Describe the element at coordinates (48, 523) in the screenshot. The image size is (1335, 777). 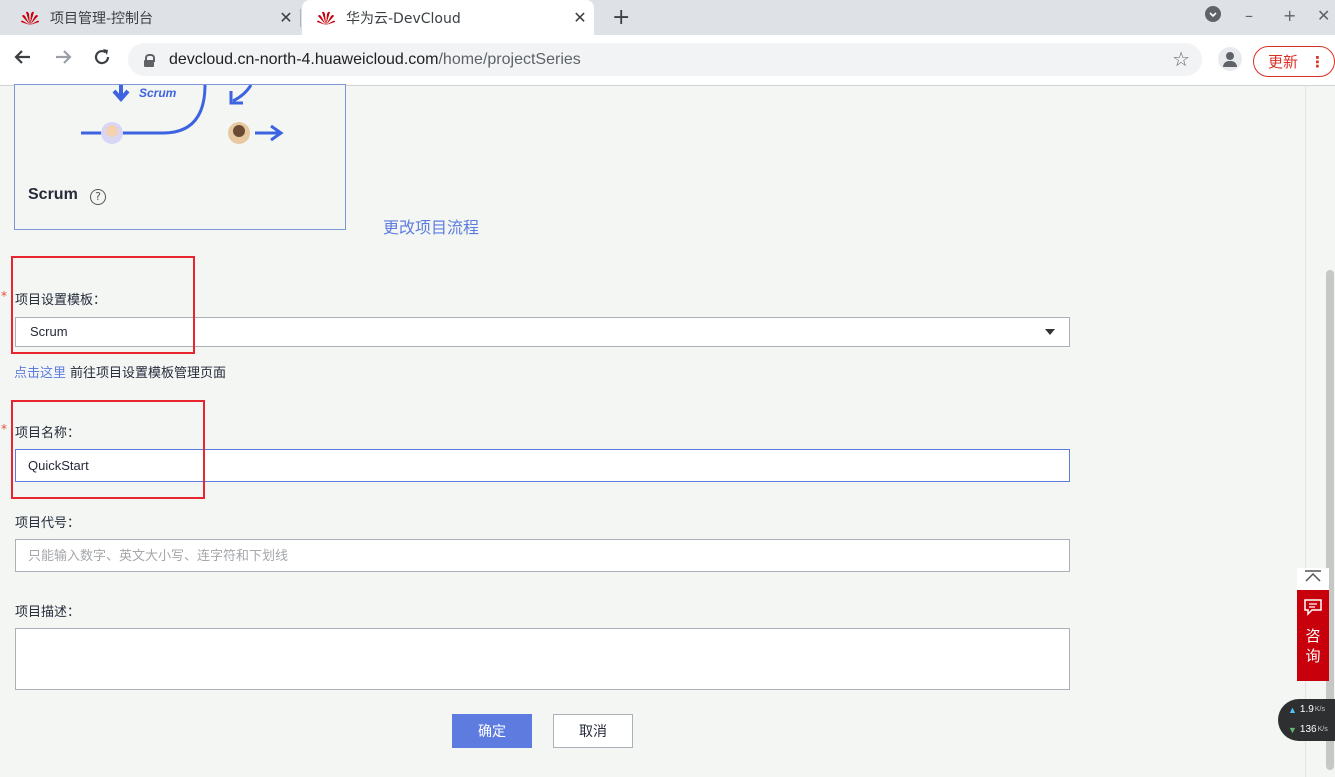
I see `project-code-label: 项目代号：` at that location.